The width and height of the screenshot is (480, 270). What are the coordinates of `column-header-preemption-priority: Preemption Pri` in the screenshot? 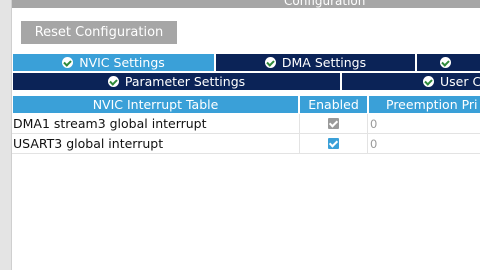 It's located at (424, 104).